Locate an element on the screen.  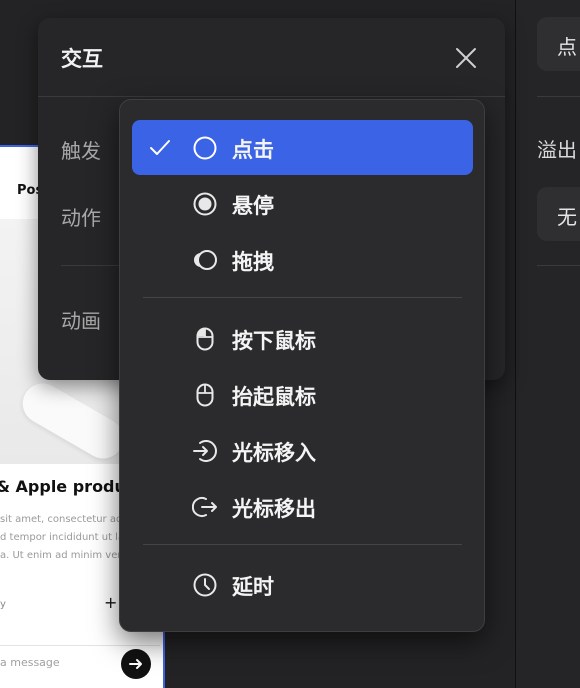
menu-item-hover: 悬停 is located at coordinates (302, 203).